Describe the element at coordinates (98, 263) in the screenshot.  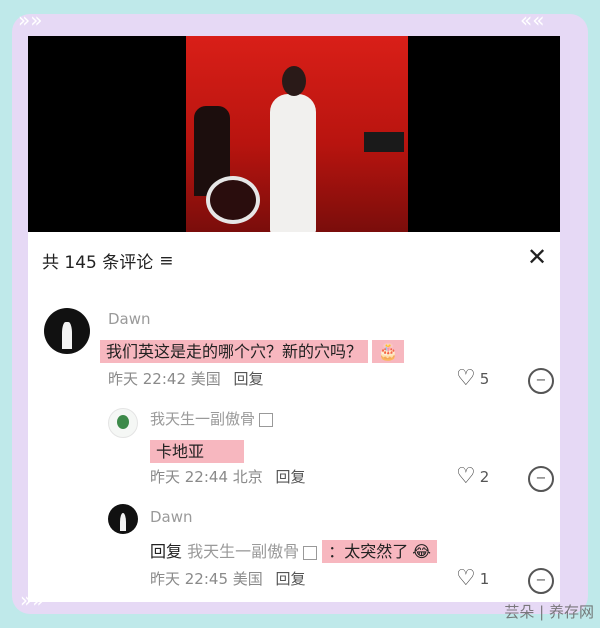
I see `comment-count-label: 共 145 条评论` at that location.